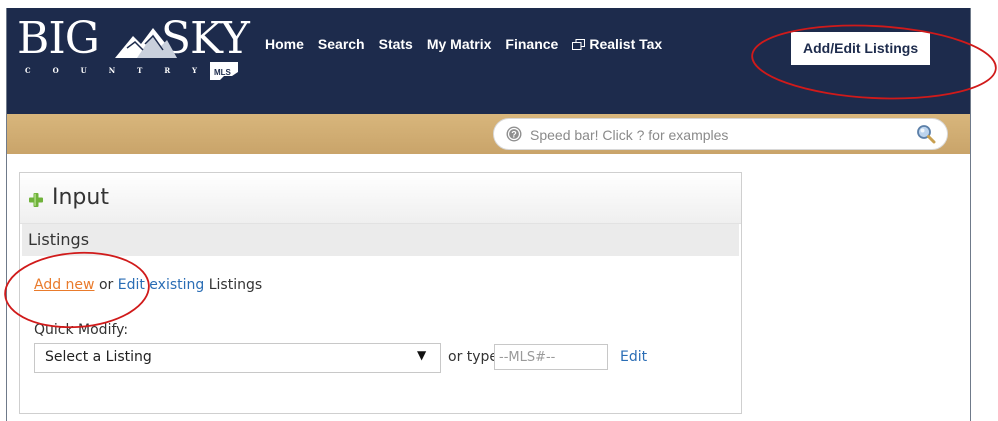  I want to click on big-sky-logo: BIG SKY COUNTRY MLS, so click(137, 49).